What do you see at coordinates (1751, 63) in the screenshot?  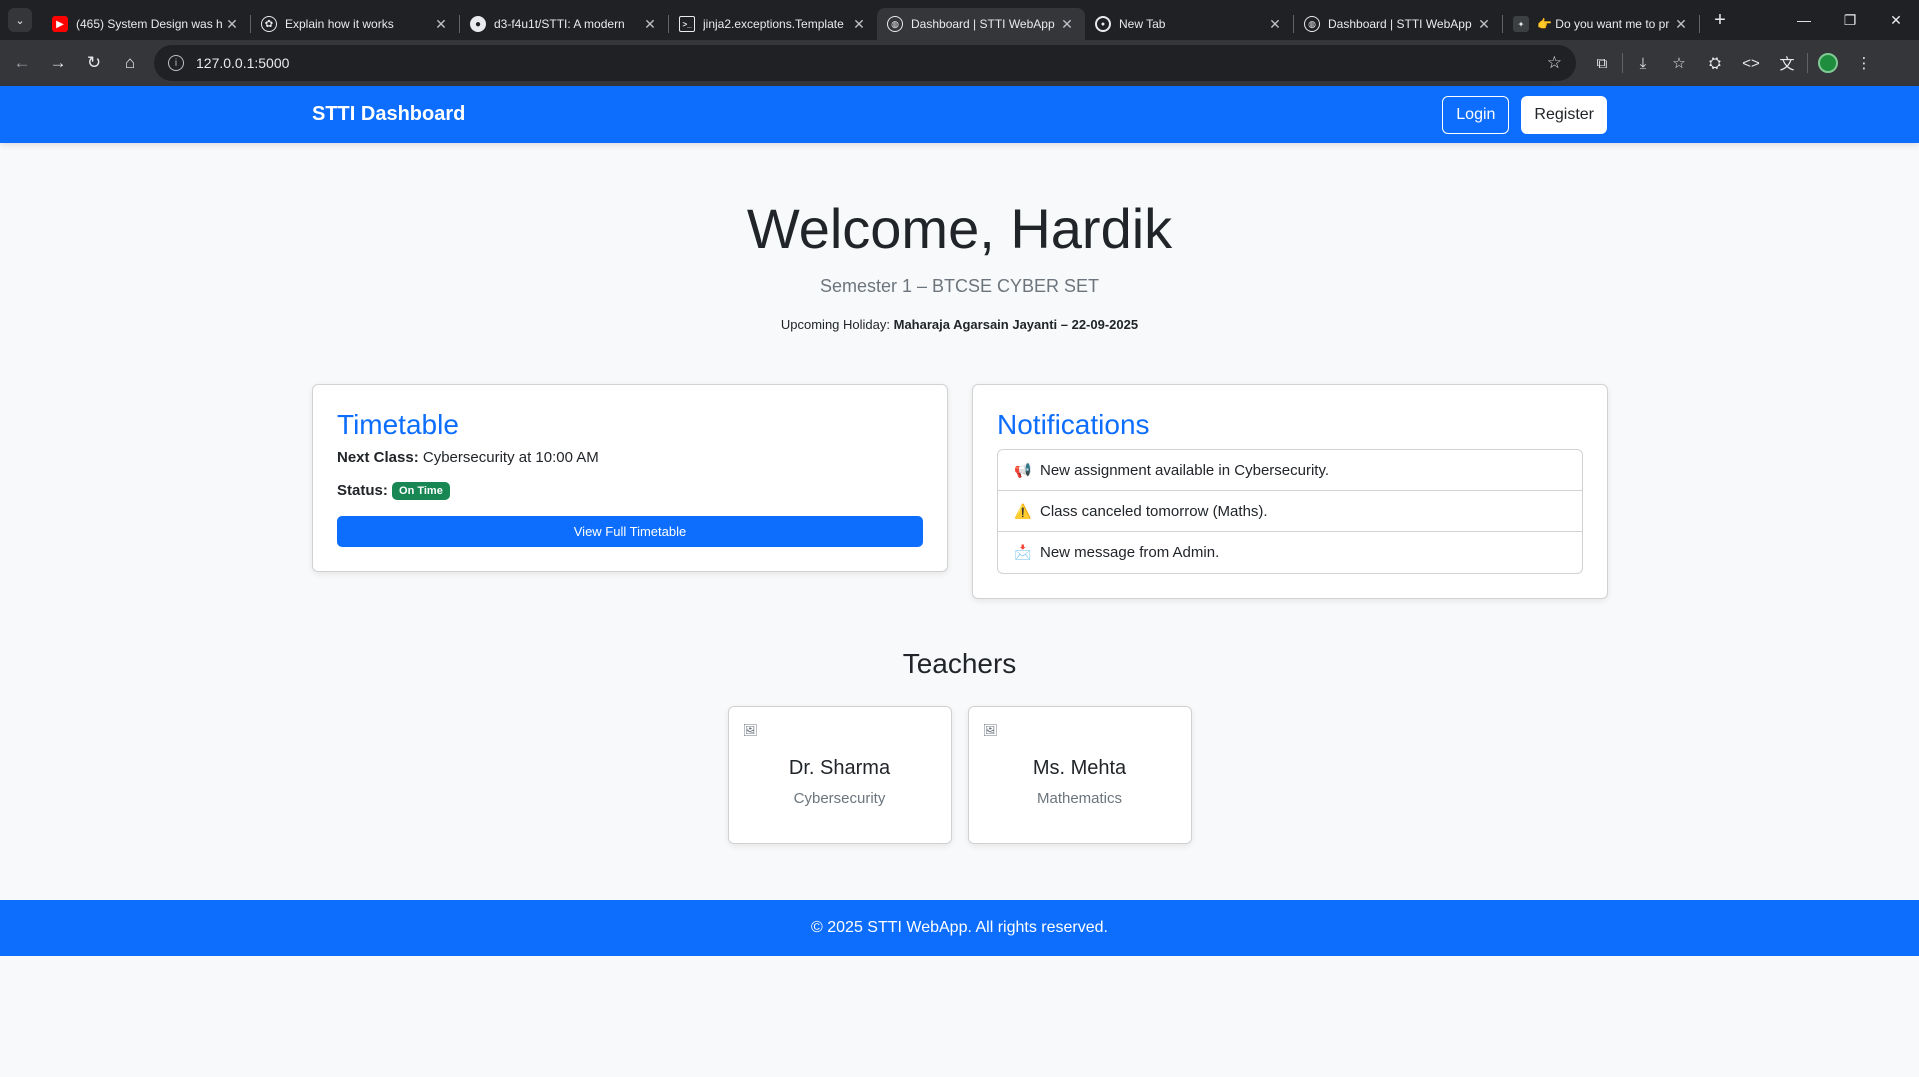 I see `devtools-icon: <>` at bounding box center [1751, 63].